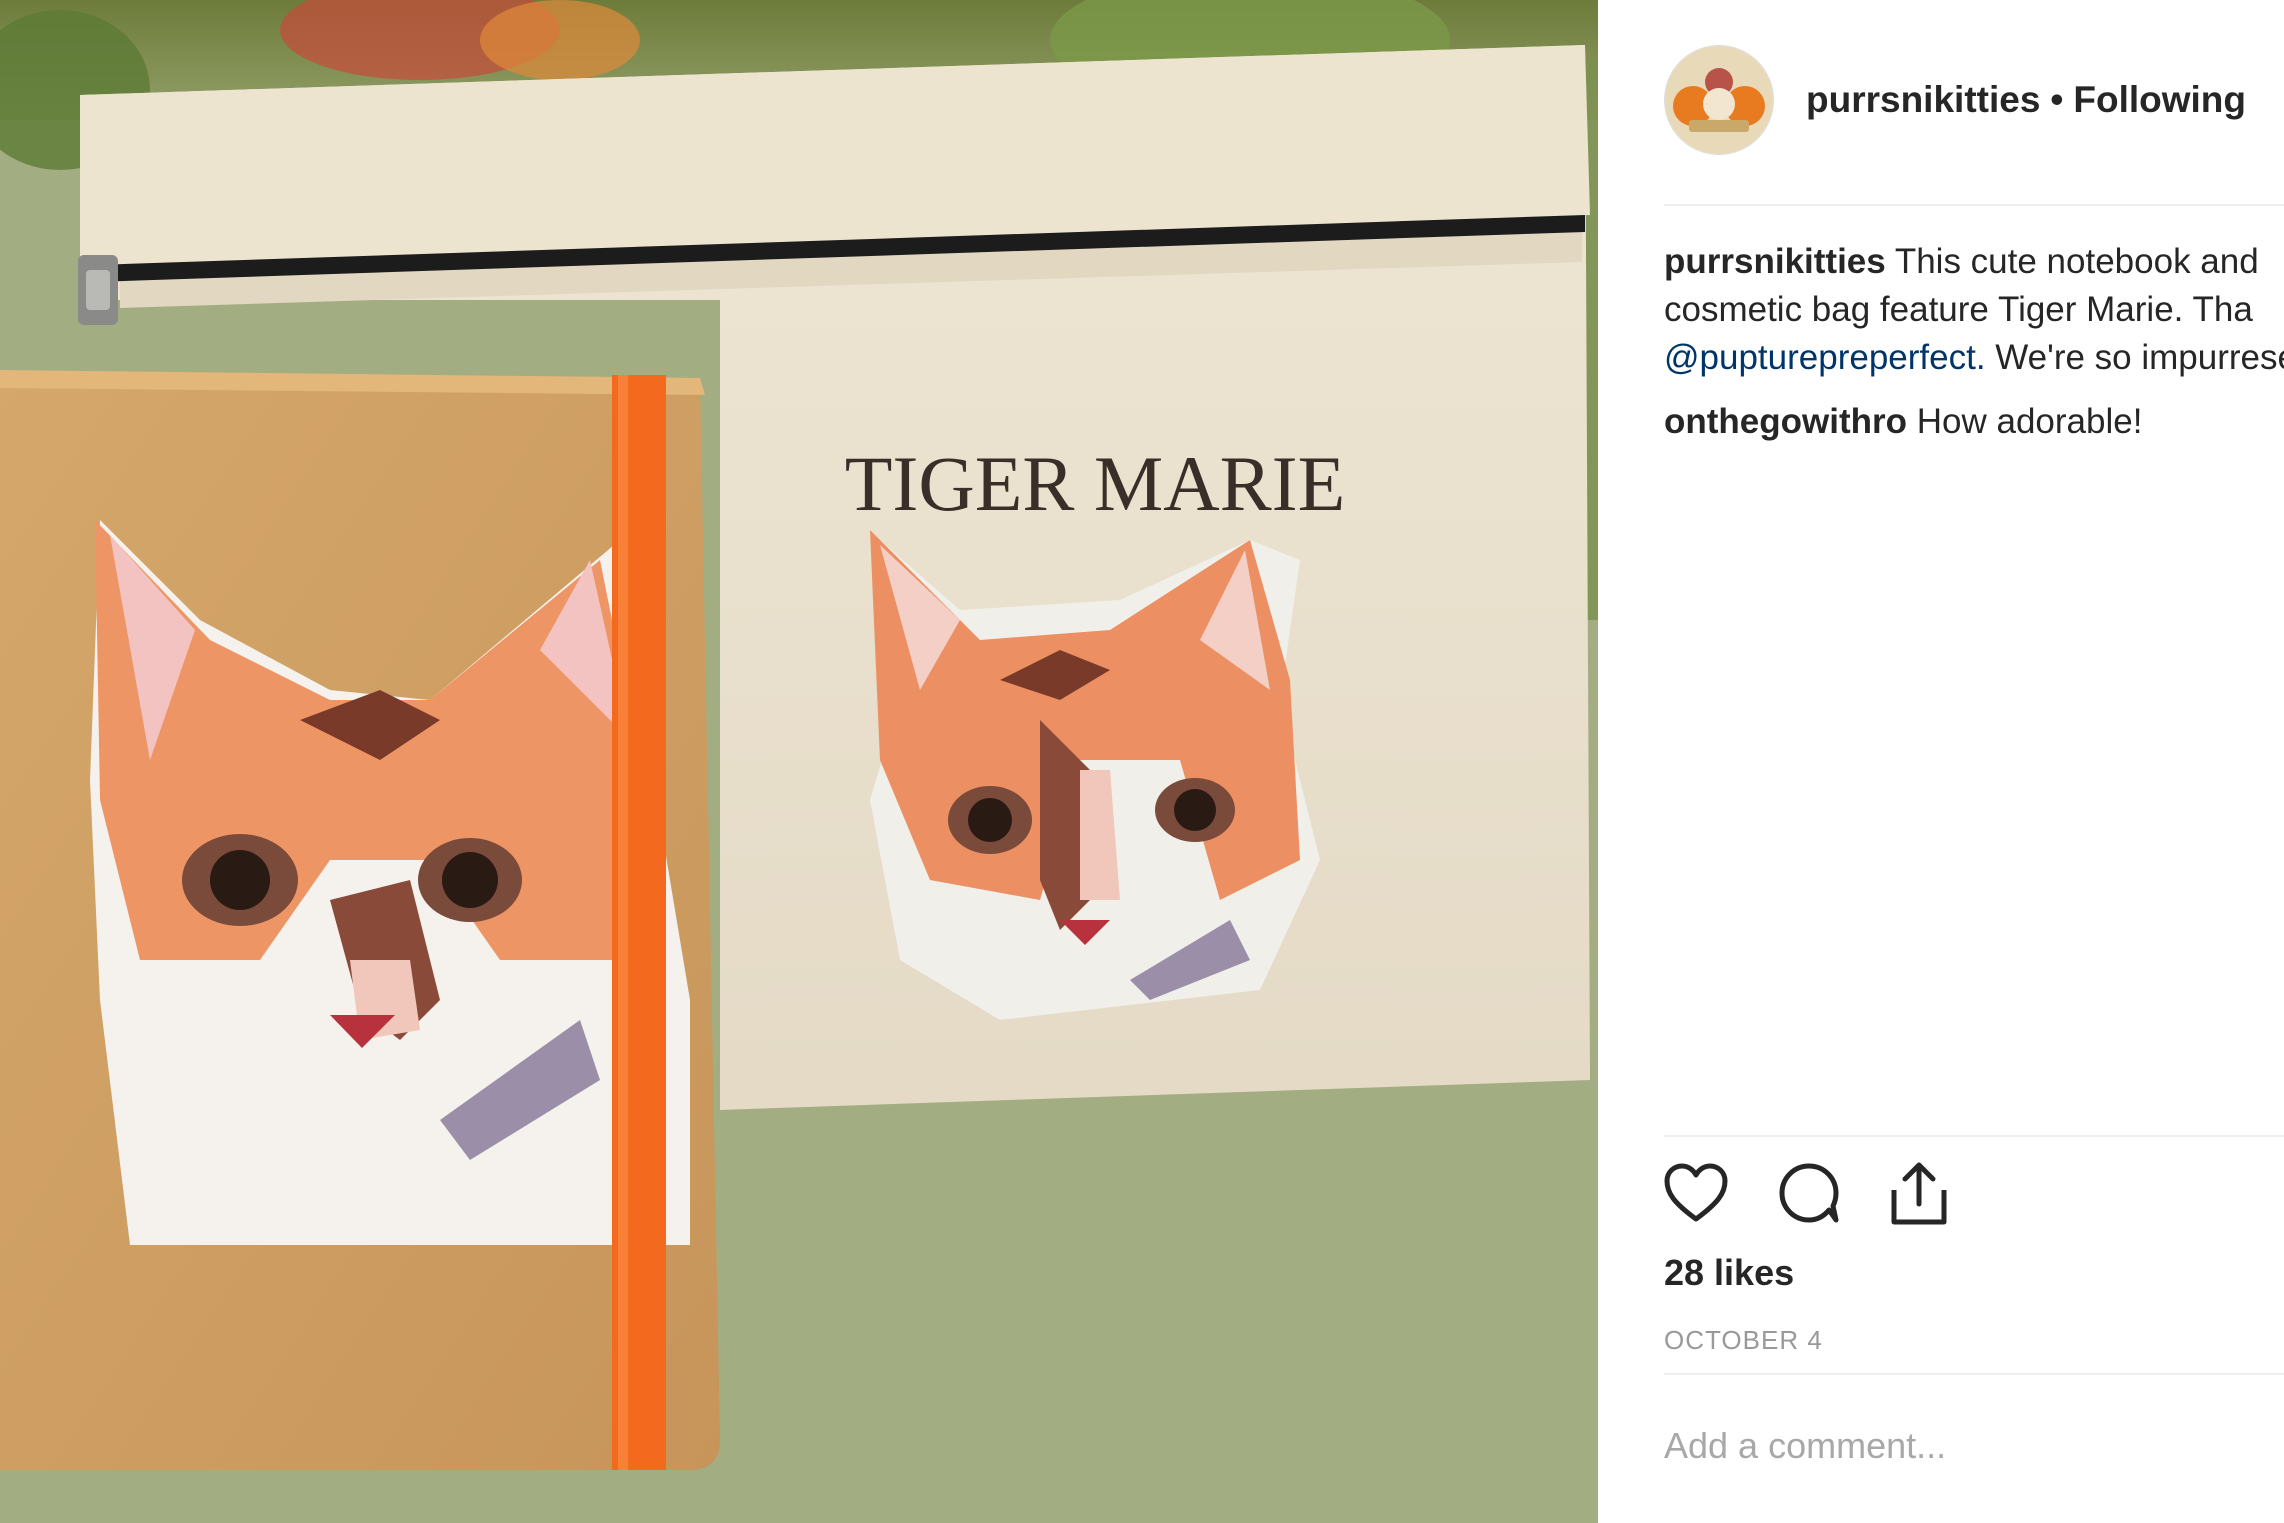  I want to click on post-date: OCTOBER 4, so click(1743, 1340).